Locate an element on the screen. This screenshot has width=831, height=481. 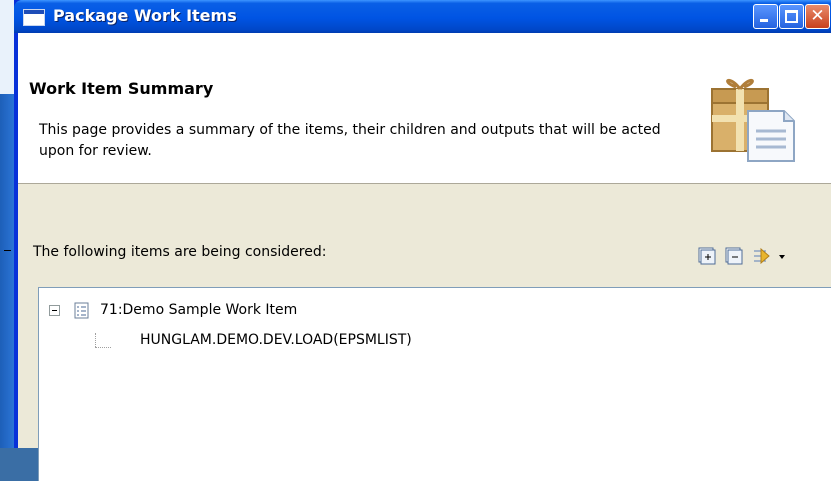
collapse-all-icon is located at coordinates (734, 256).